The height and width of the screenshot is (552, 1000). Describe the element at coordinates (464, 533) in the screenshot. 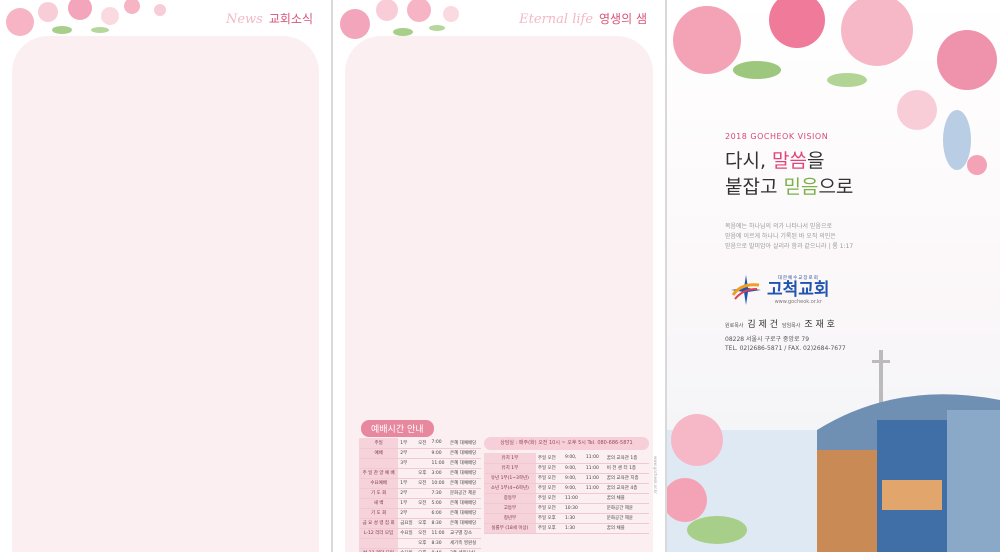

I see `table-cell: 교구별 장소` at that location.